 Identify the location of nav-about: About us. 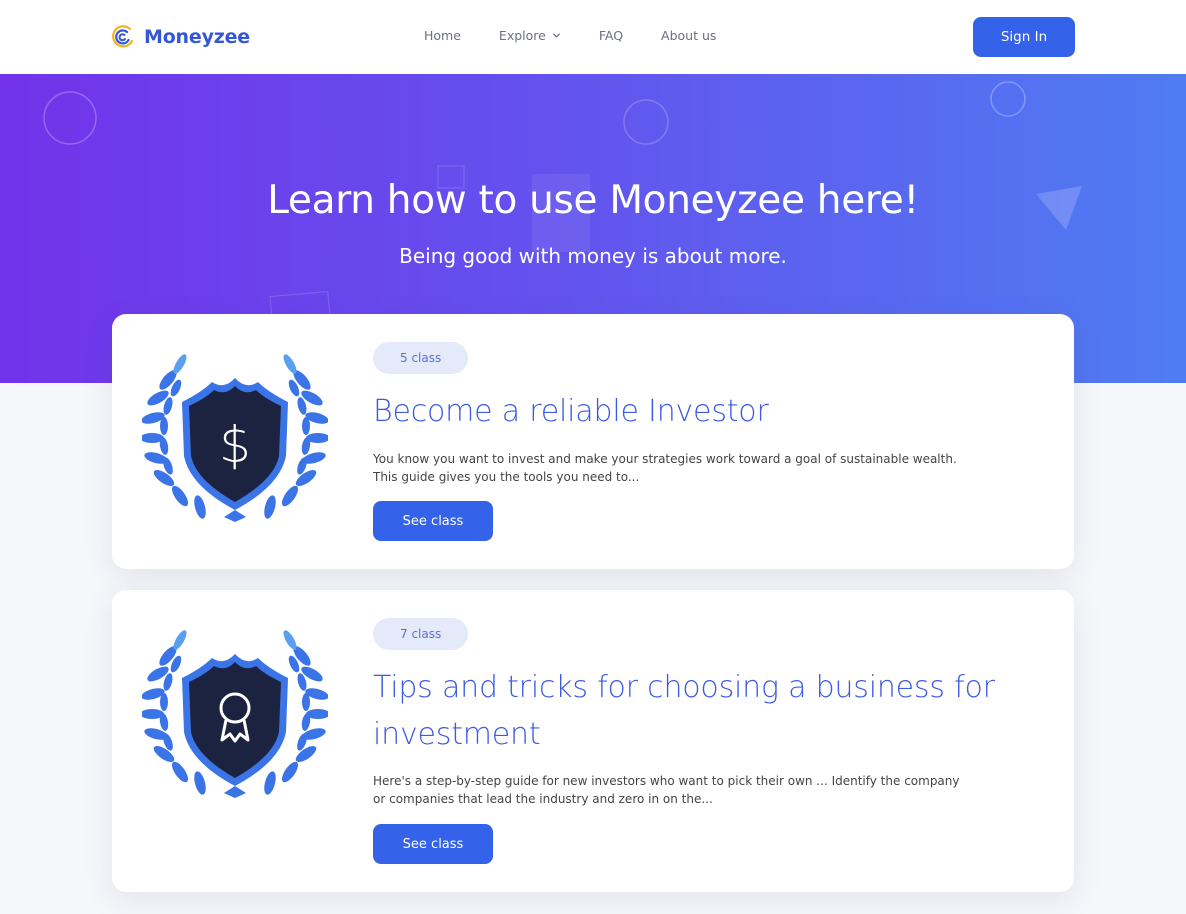
(688, 35).